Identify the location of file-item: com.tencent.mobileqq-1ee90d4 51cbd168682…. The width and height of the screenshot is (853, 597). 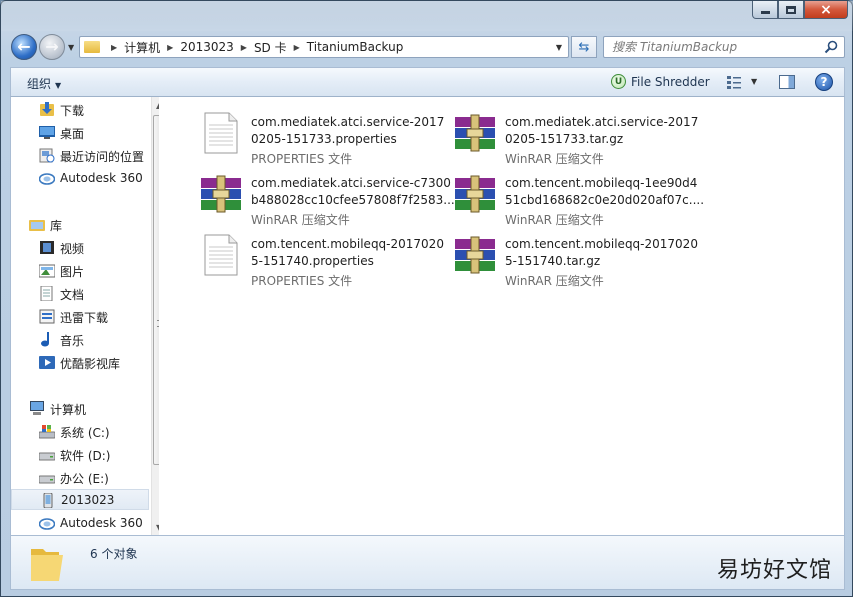
(573, 196).